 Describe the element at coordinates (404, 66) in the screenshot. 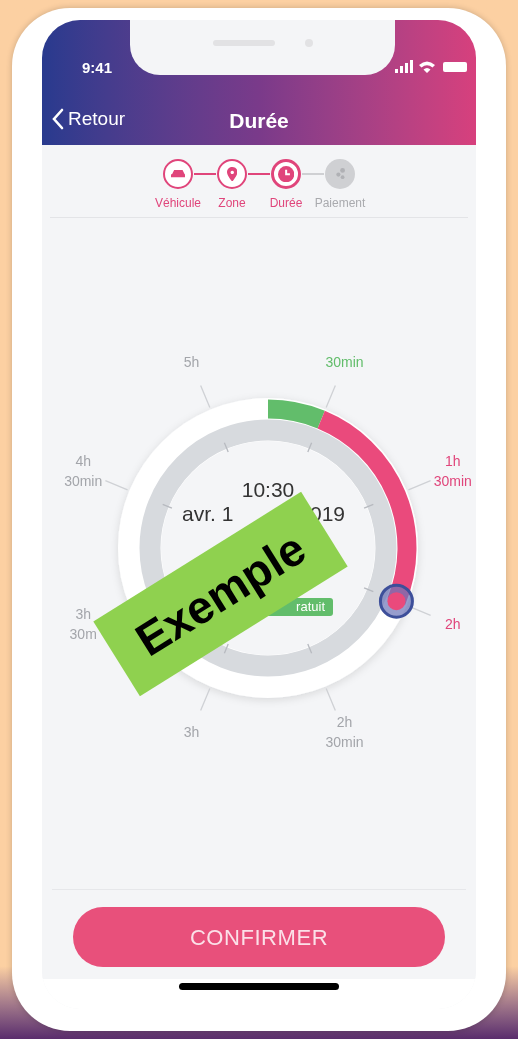

I see `signal-icon` at that location.